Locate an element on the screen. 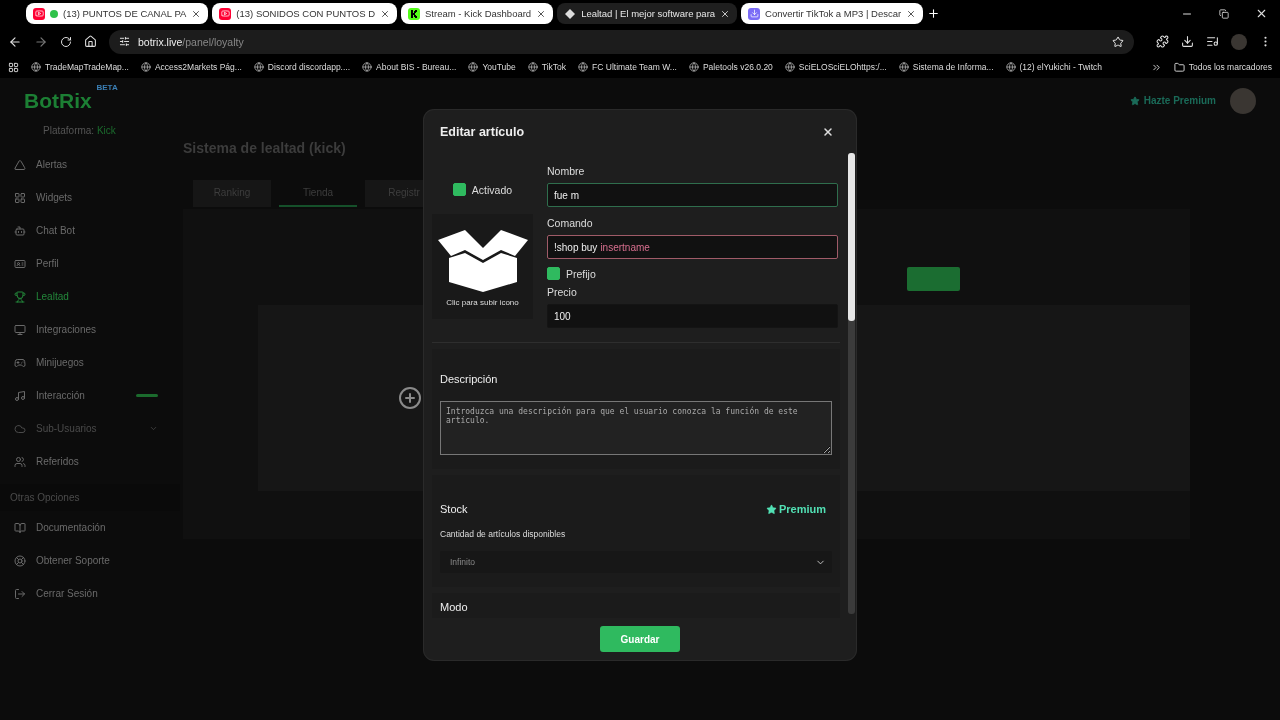 The width and height of the screenshot is (1280, 720). bookmark: TikTok is located at coordinates (547, 67).